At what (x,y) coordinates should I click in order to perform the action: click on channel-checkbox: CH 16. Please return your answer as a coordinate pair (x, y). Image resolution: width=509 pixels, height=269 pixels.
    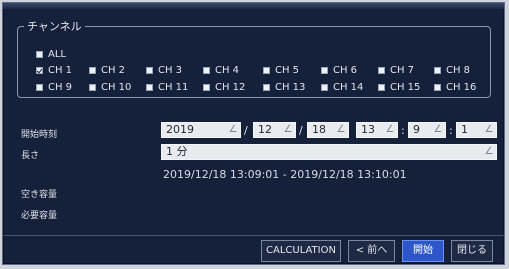
    Looking at the image, I should click on (455, 87).